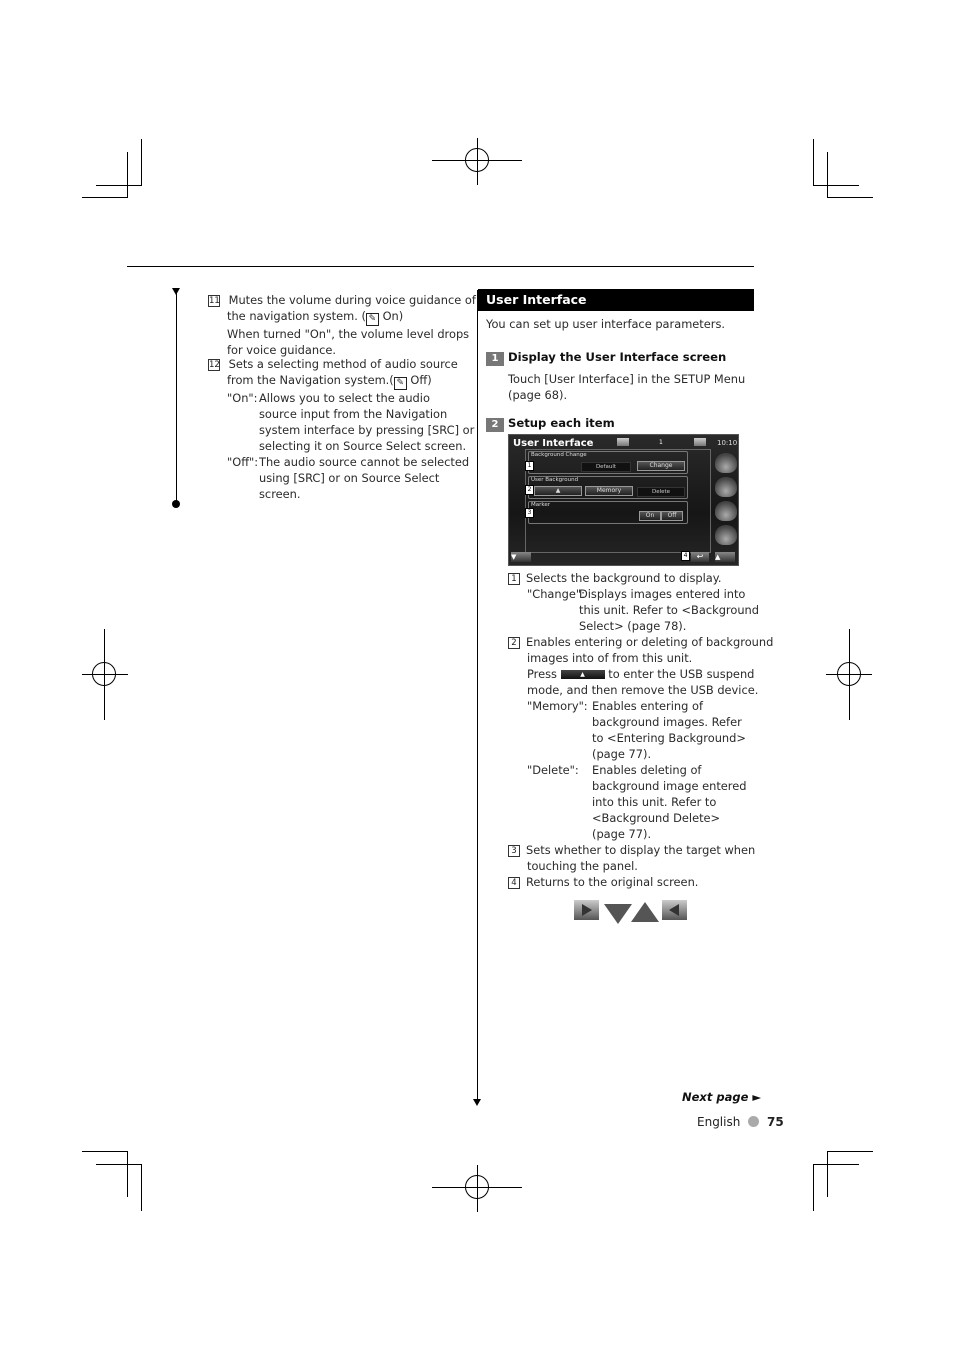 The height and width of the screenshot is (1350, 954). What do you see at coordinates (419, 380) in the screenshot?
I see `default-value: Off` at bounding box center [419, 380].